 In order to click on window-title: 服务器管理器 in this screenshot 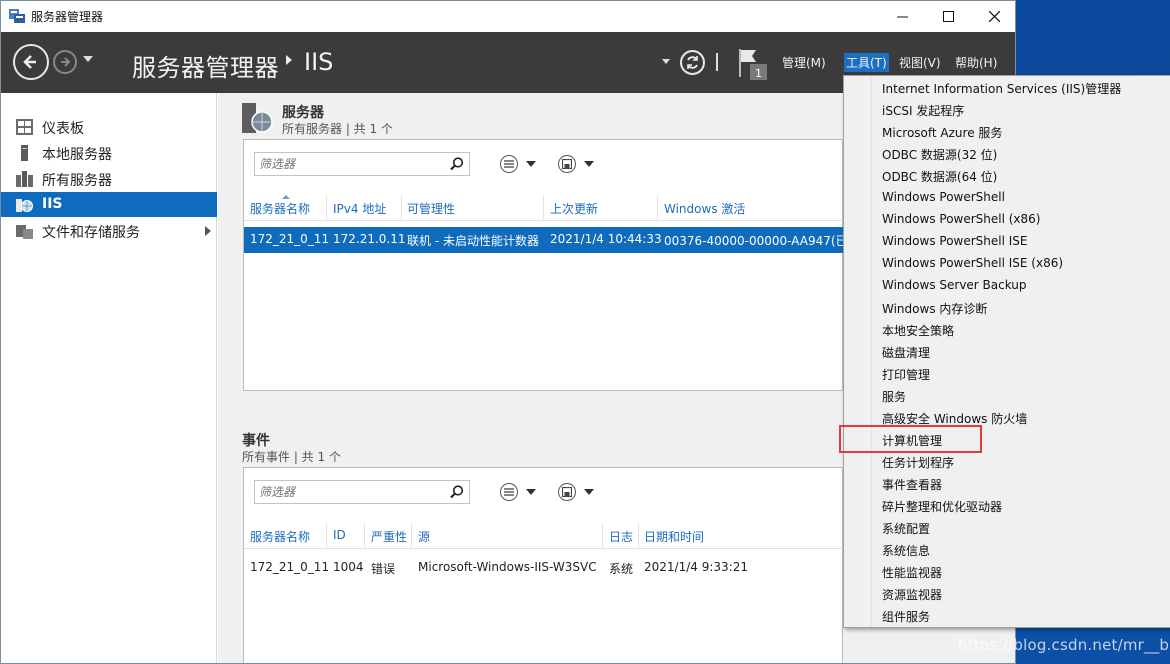, I will do `click(67, 17)`.